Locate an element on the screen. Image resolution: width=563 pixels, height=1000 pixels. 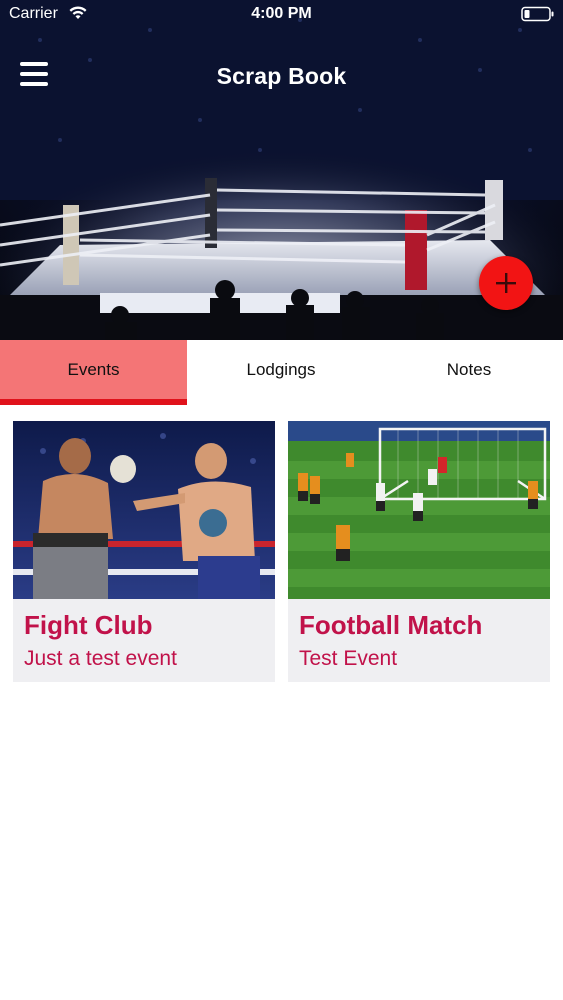
tab-bar: Events Lodgings Notes is located at coordinates (281, 373).